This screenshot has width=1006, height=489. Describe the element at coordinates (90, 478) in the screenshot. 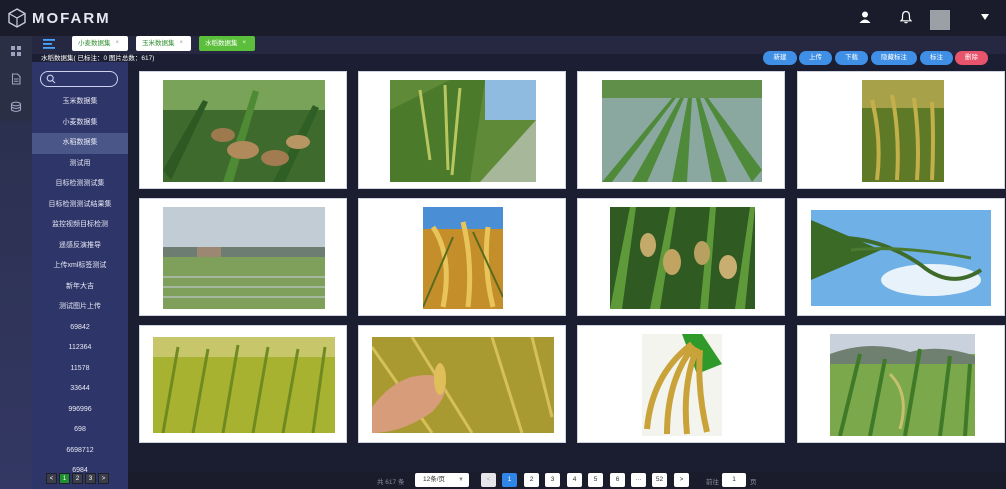

I see `sidebar-page-3: 3` at that location.